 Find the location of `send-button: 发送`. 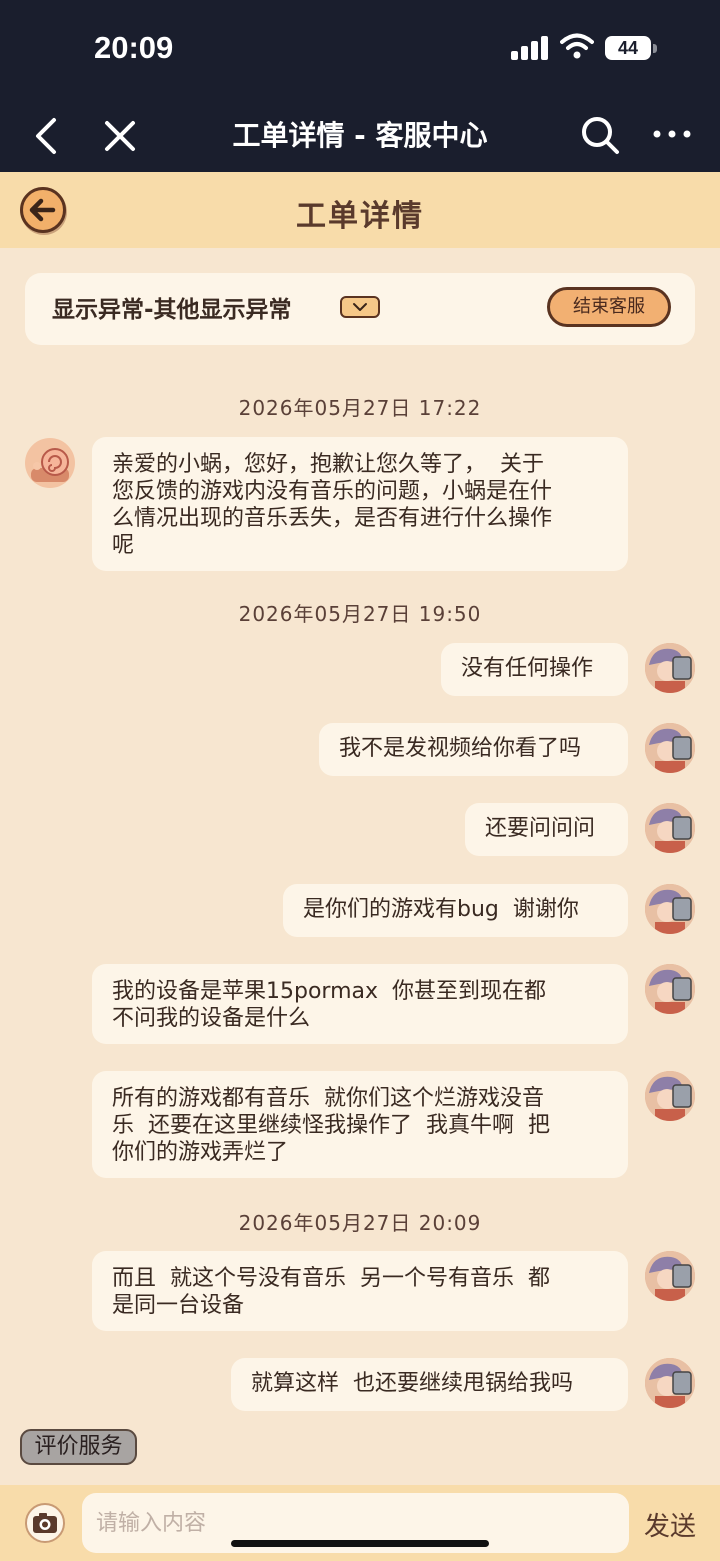

send-button: 发送 is located at coordinates (670, 1524).